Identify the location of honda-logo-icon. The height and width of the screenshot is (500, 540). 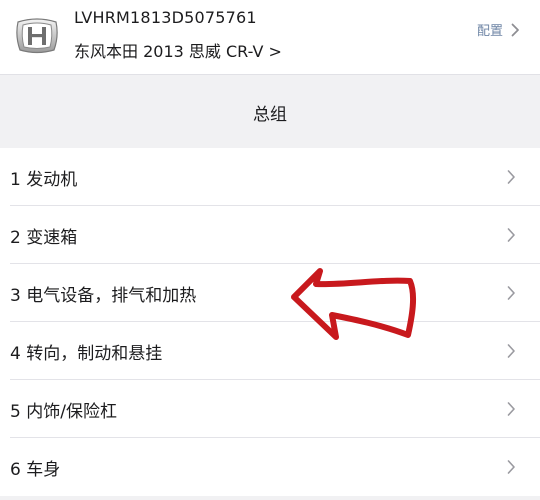
(37, 36).